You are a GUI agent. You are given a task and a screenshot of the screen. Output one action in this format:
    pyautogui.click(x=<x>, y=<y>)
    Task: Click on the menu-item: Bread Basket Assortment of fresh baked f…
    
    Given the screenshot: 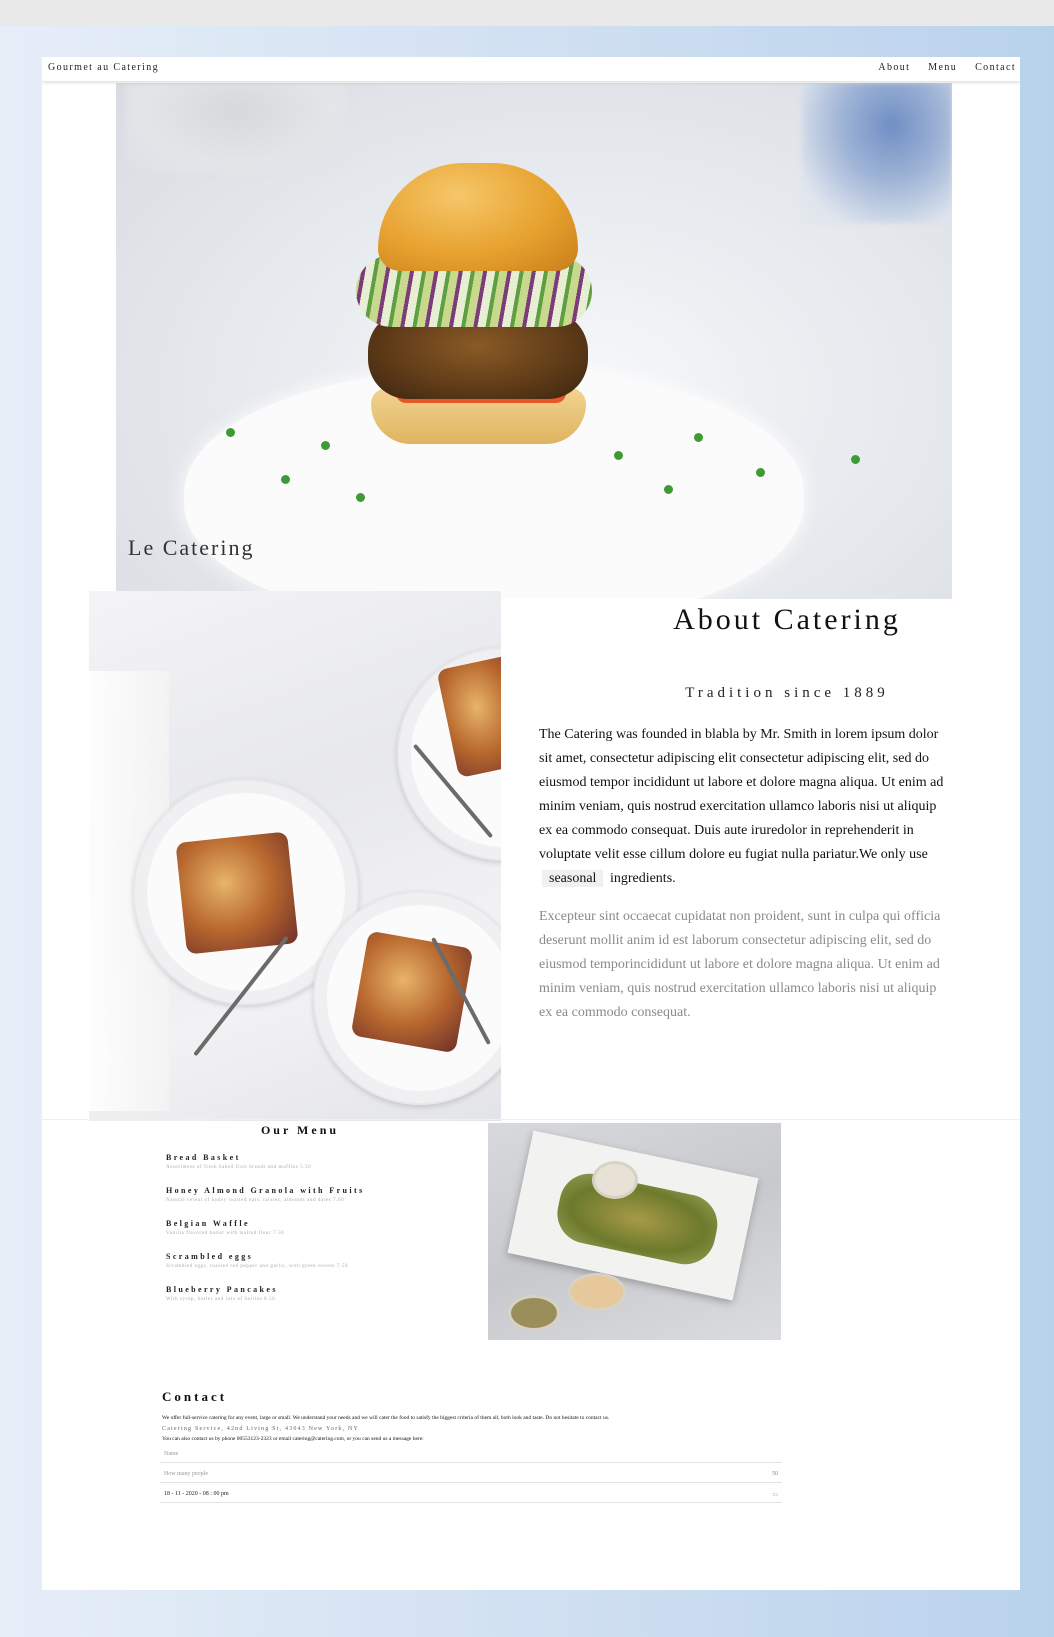 What is the action you would take?
    pyautogui.click(x=301, y=1161)
    